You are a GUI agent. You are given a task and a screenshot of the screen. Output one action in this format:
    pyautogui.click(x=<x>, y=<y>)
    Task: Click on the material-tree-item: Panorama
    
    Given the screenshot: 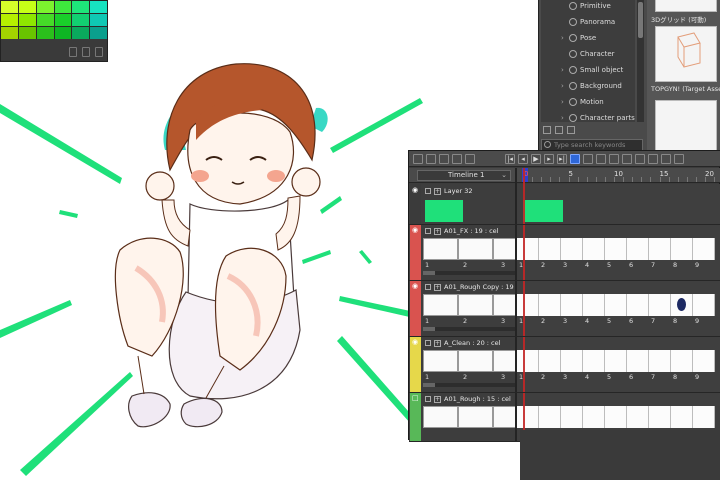 What is the action you would take?
    pyautogui.click(x=588, y=22)
    